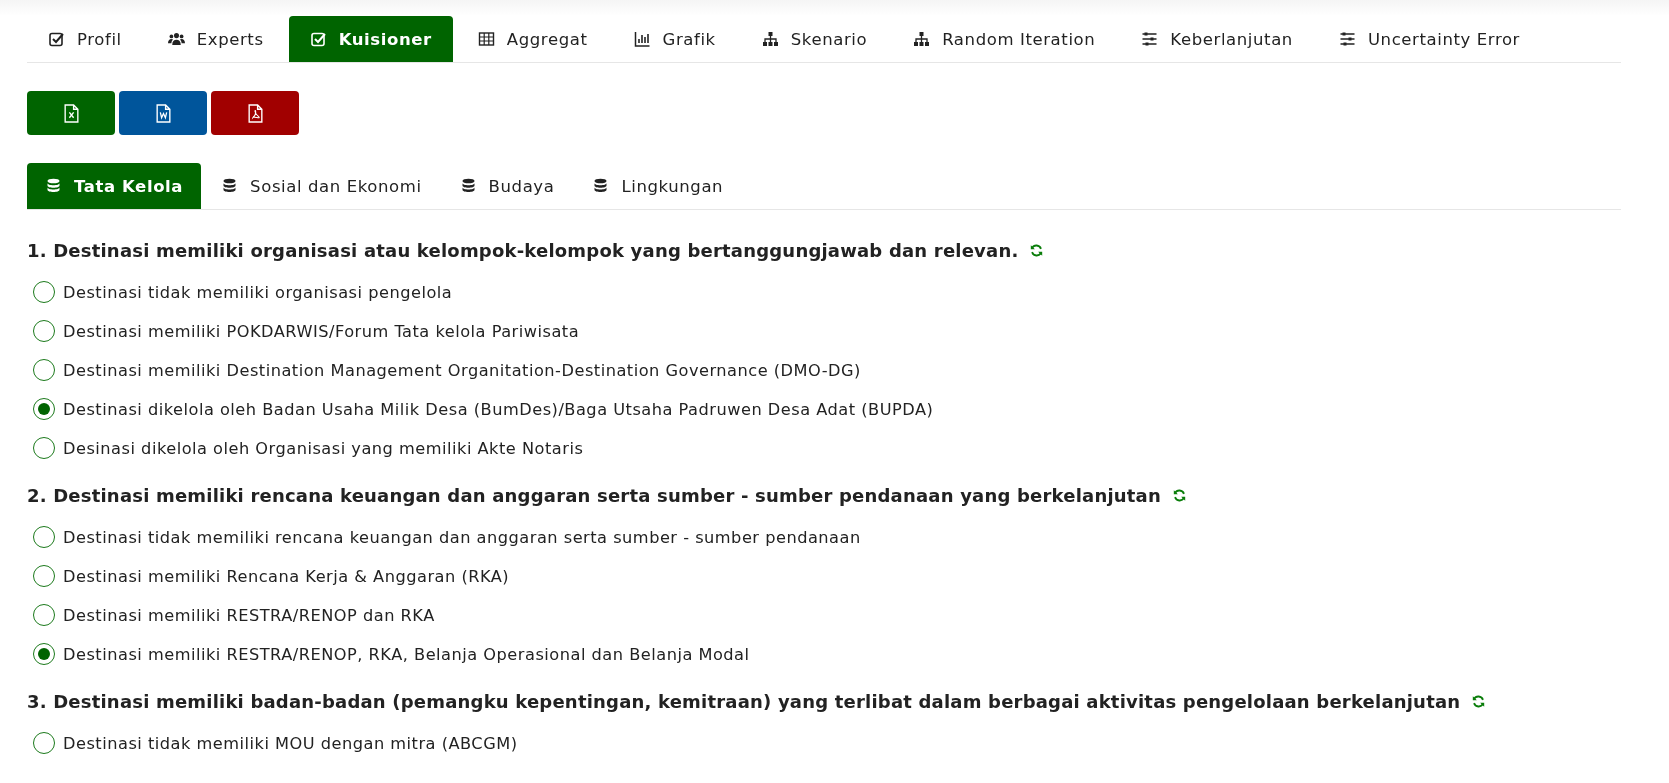 The width and height of the screenshot is (1669, 783). I want to click on option-label: Desinasi dikelola oleh Organisasi yang memiliki Akte Notaris, so click(323, 448).